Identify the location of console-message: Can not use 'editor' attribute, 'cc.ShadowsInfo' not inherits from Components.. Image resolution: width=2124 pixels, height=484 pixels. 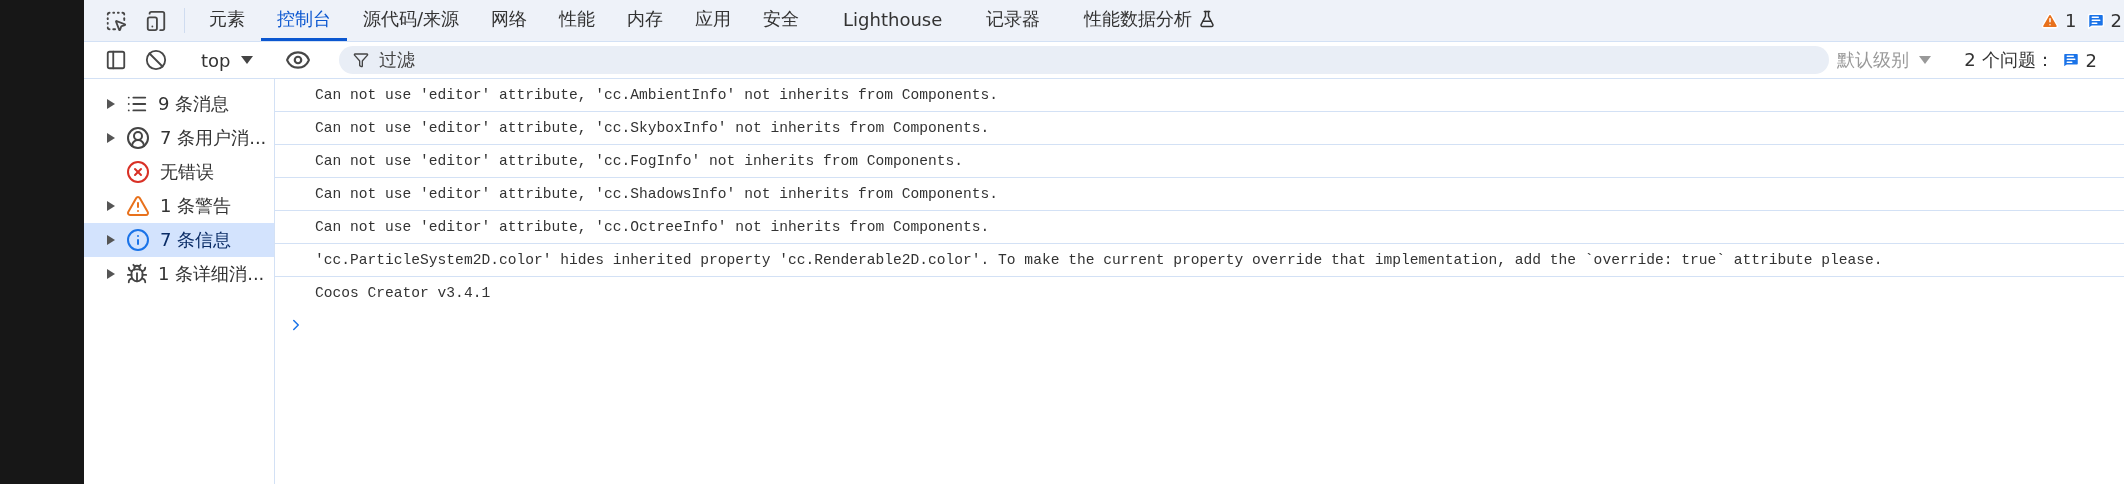
(657, 194).